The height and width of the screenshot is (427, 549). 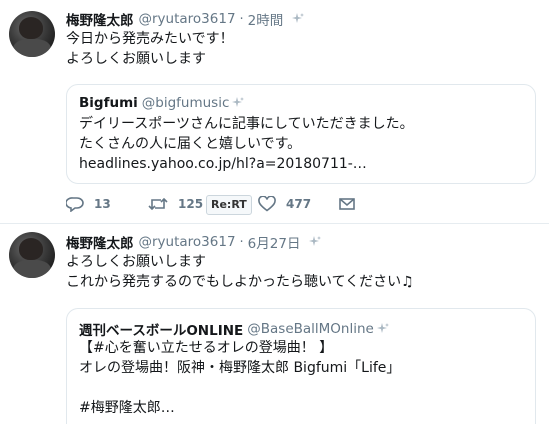 What do you see at coordinates (240, 368) in the screenshot?
I see `quoted-text-line: オレの登場曲！阪神・梅野隆太郎 Bigfumi「Life」` at bounding box center [240, 368].